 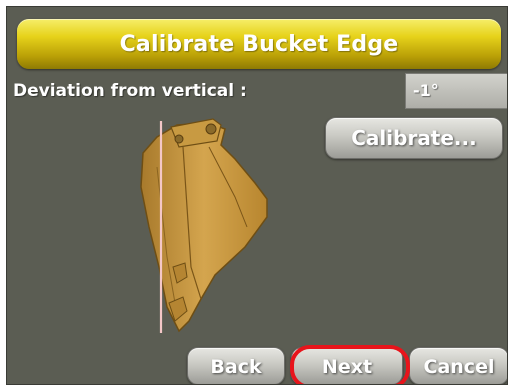 I want to click on title-bar: Calibrate Bucket Edge, so click(x=259, y=44).